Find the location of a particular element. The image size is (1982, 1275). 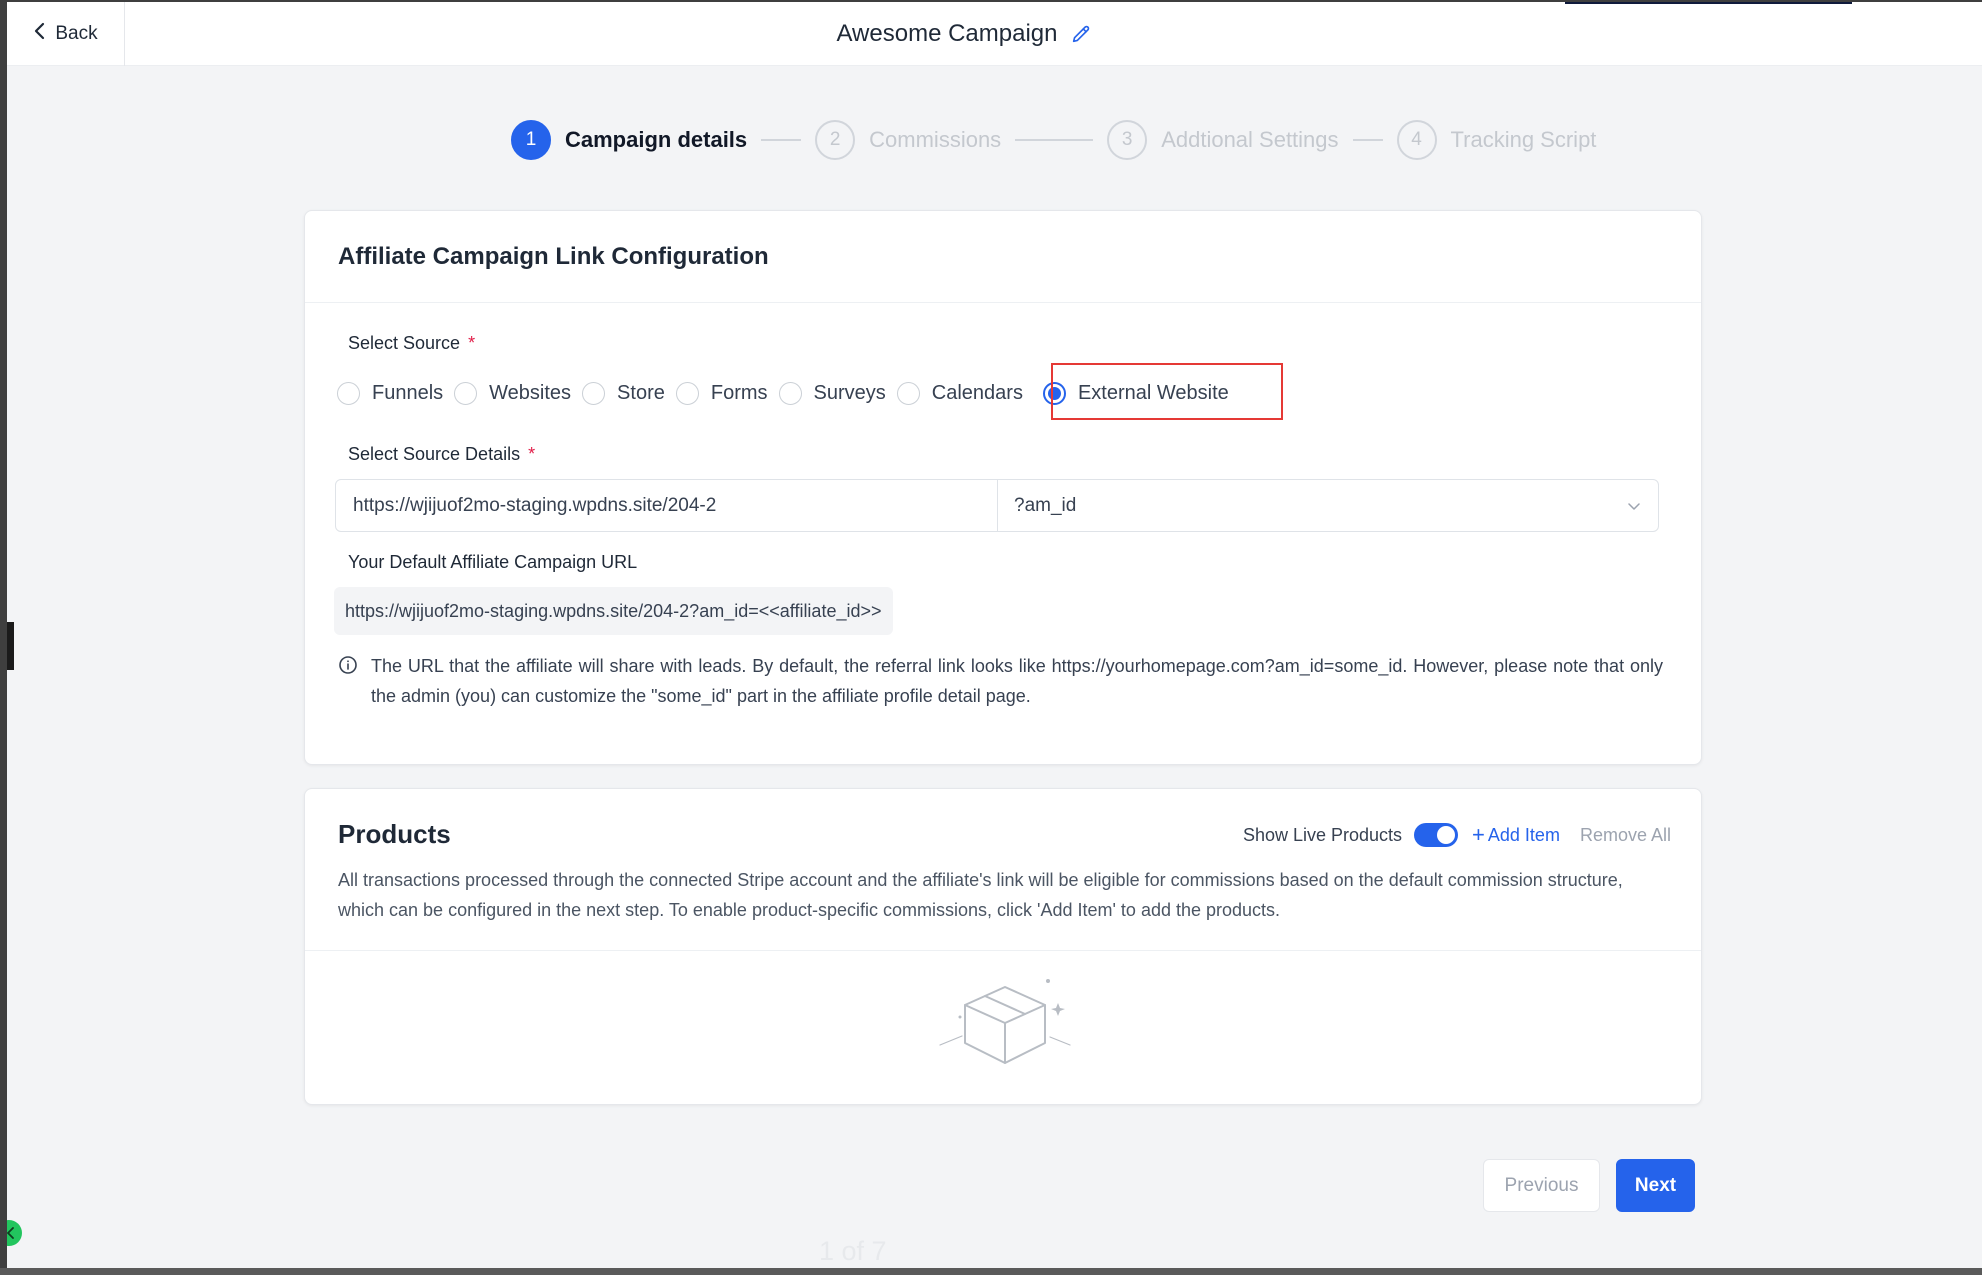

bottom-bar is located at coordinates (991, 1271).